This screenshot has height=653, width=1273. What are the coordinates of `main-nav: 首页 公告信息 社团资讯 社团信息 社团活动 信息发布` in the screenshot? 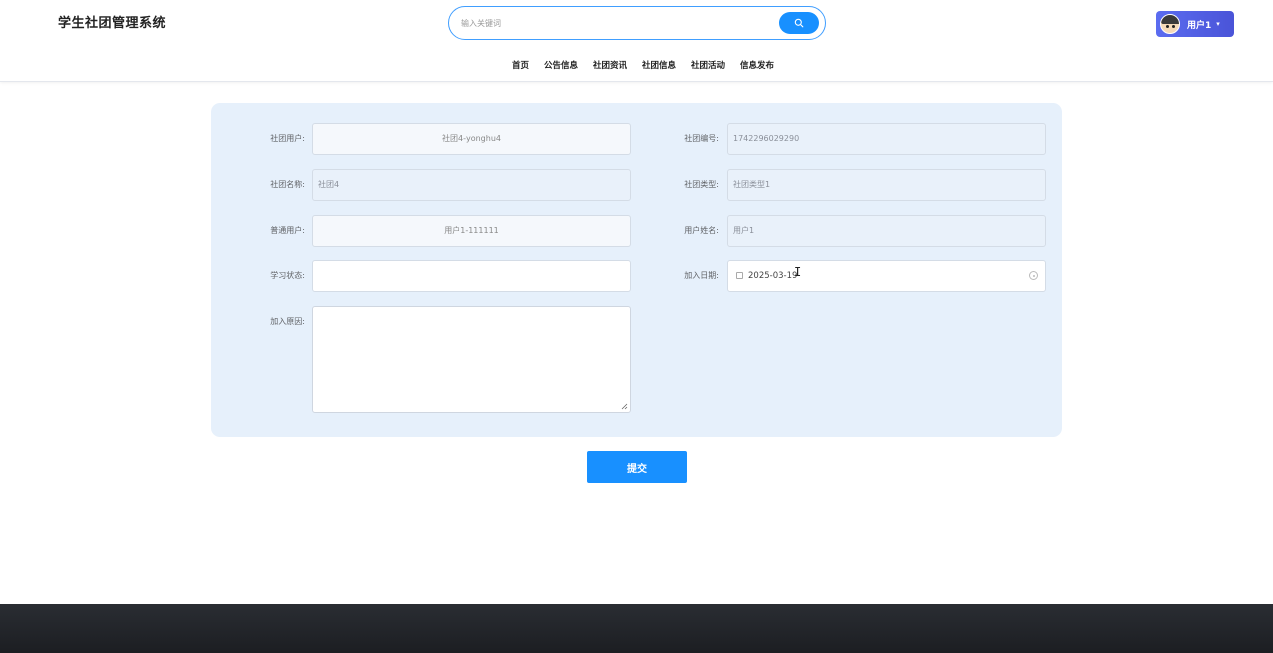 It's located at (636, 66).